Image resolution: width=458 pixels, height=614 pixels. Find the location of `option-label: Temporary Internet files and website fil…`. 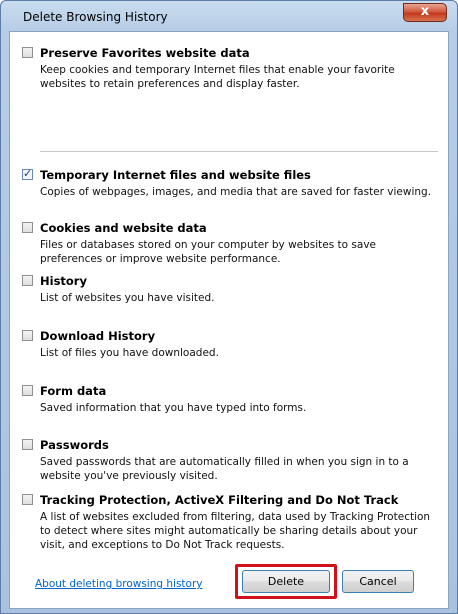

option-label: Temporary Internet files and website fil… is located at coordinates (175, 175).